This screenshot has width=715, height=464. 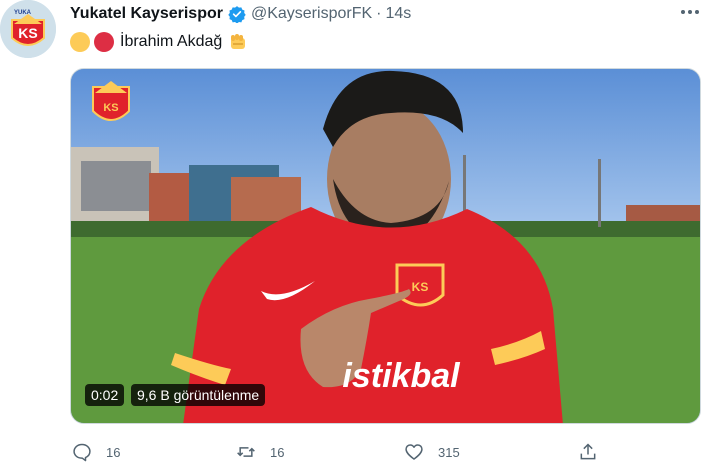 What do you see at coordinates (237, 14) in the screenshot?
I see `verified-badge-icon` at bounding box center [237, 14].